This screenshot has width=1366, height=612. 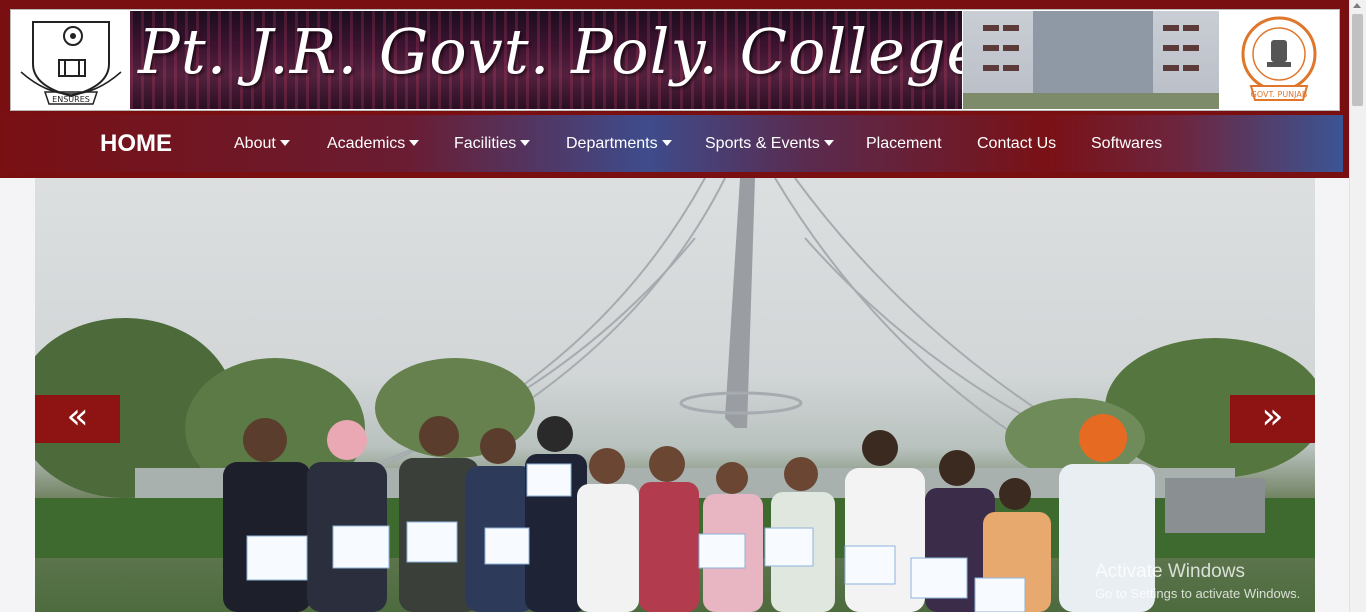 I want to click on watermark-title: Activate Windows, so click(x=1170, y=571).